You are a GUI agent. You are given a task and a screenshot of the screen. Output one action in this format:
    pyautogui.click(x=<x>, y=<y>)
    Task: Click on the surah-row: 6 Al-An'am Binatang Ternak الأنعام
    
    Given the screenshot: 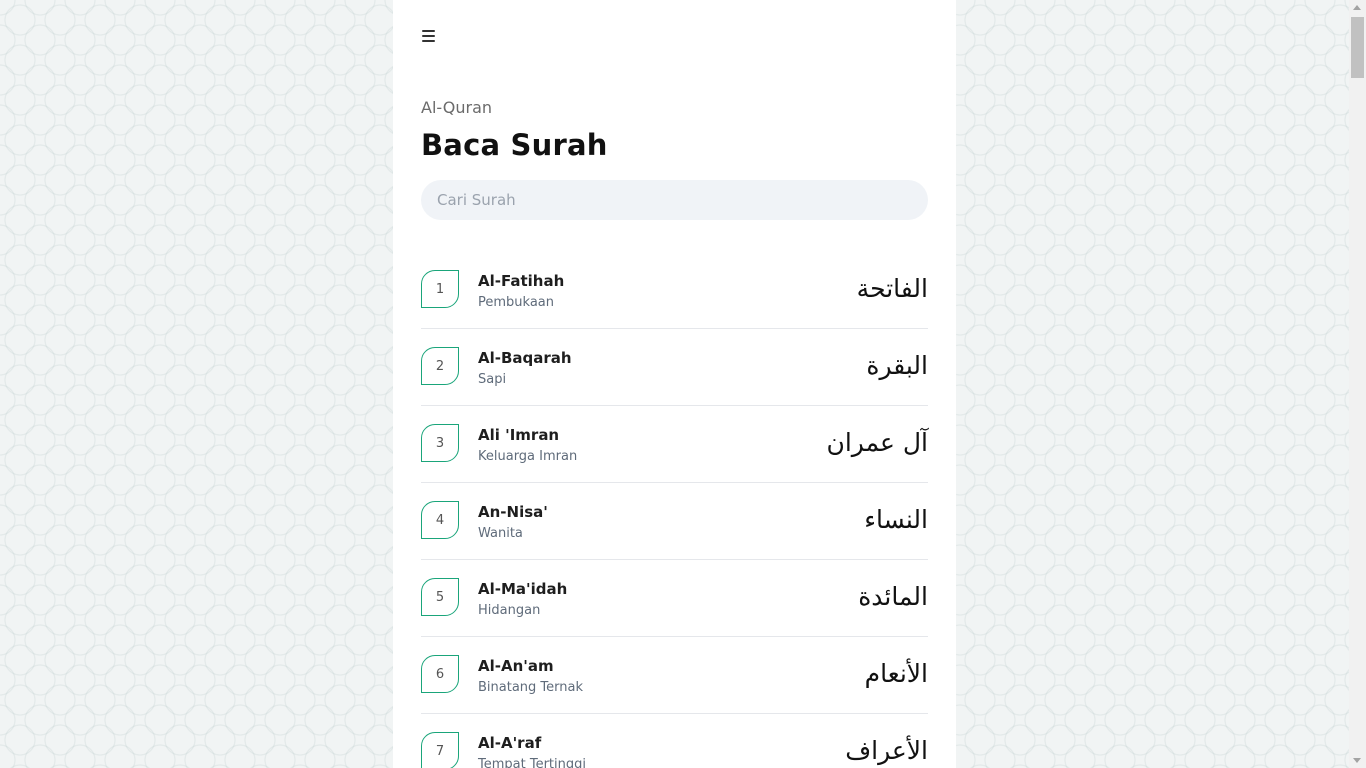 What is the action you would take?
    pyautogui.click(x=674, y=675)
    